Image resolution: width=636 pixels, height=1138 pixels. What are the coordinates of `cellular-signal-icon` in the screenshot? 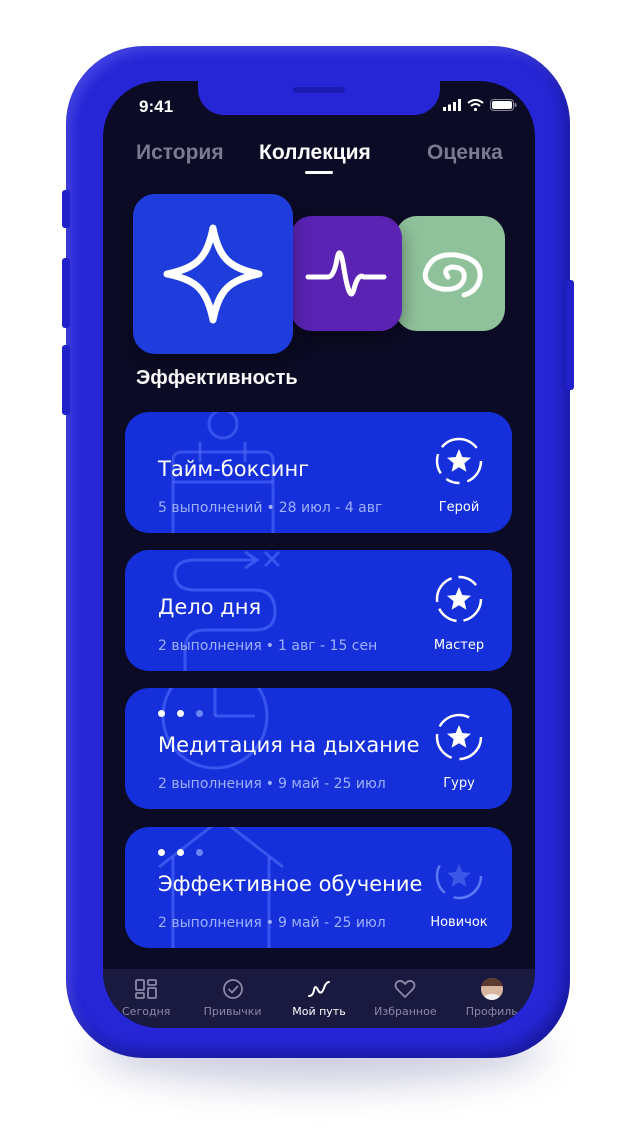 It's located at (452, 105).